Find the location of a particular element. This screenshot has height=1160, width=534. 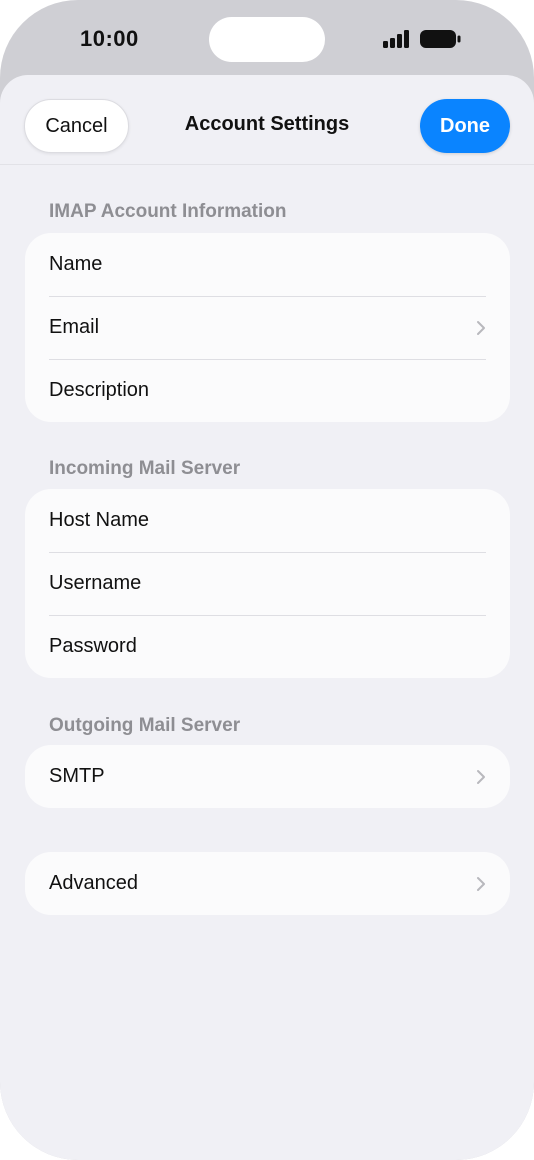

row-label: Advanced is located at coordinates (93, 883).